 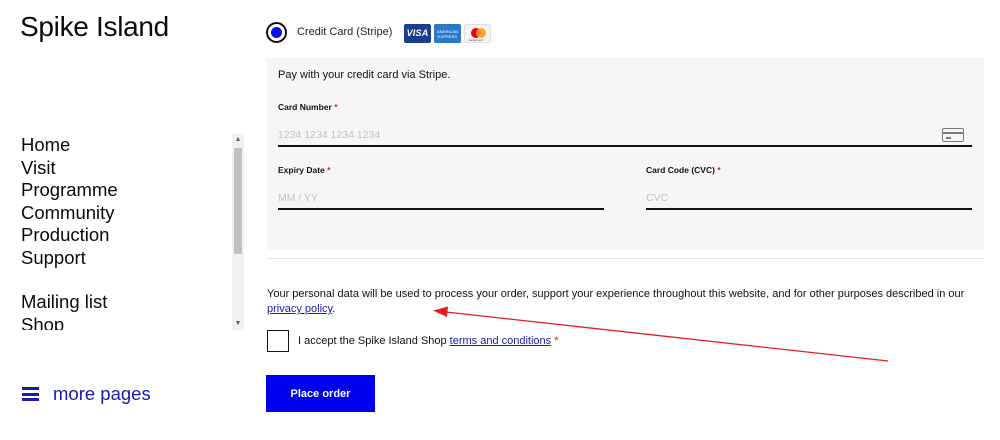 What do you see at coordinates (69, 302) in the screenshot?
I see `nav-item-mailing-list: Mailing list` at bounding box center [69, 302].